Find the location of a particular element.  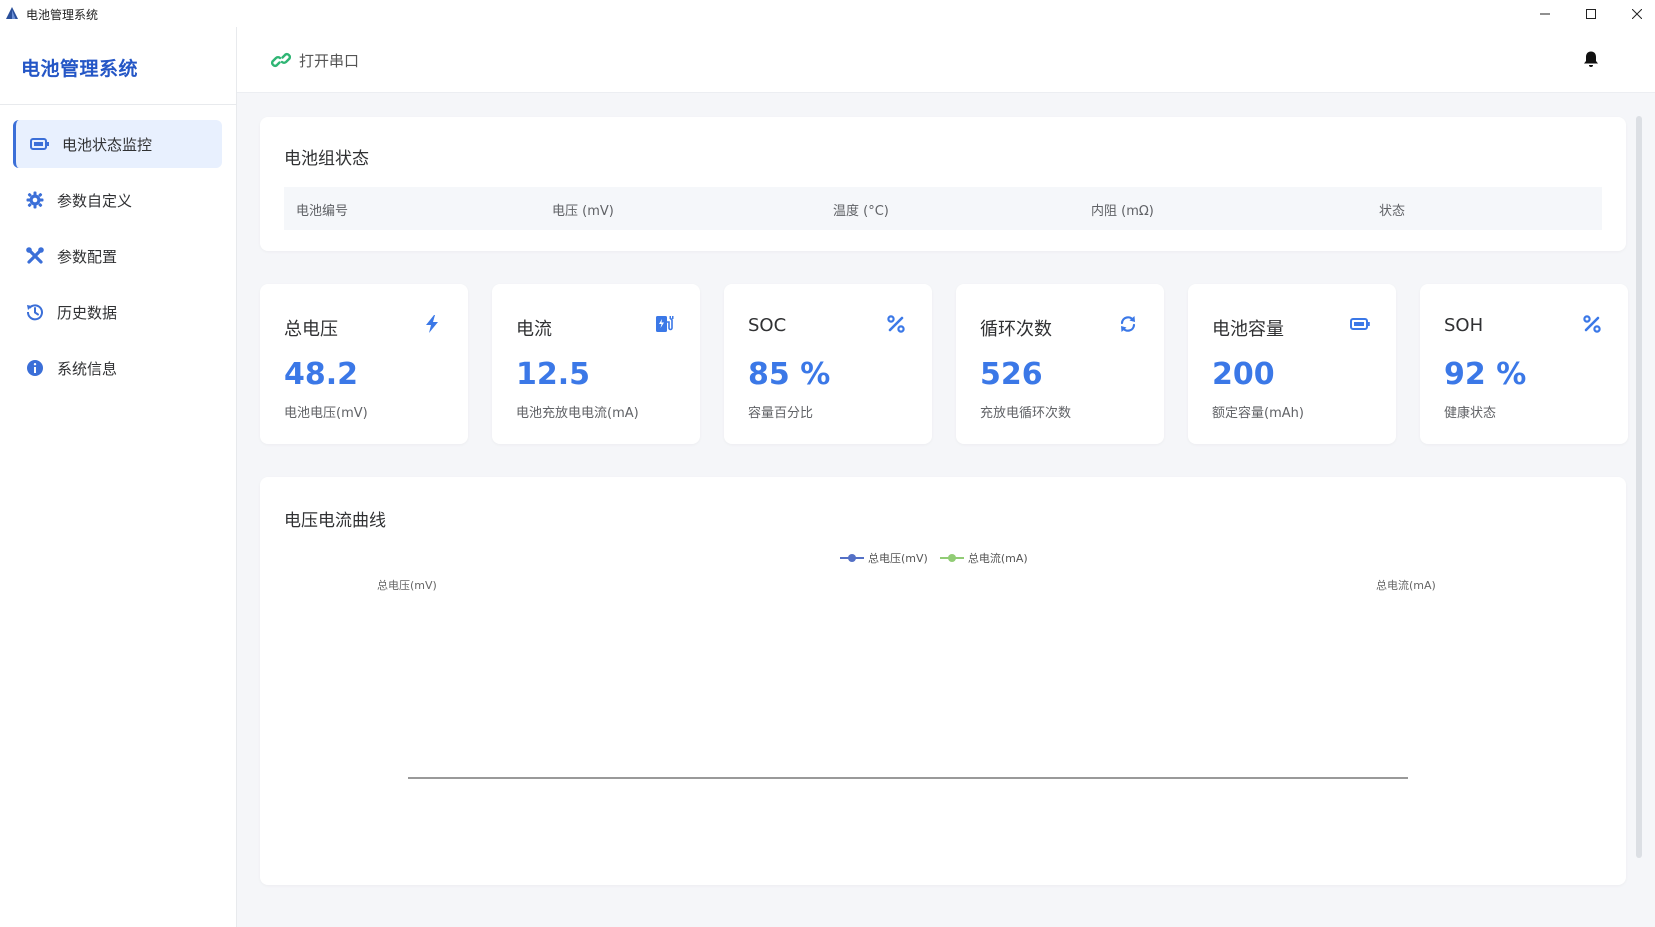

top-header: 打开串口 is located at coordinates (946, 60).